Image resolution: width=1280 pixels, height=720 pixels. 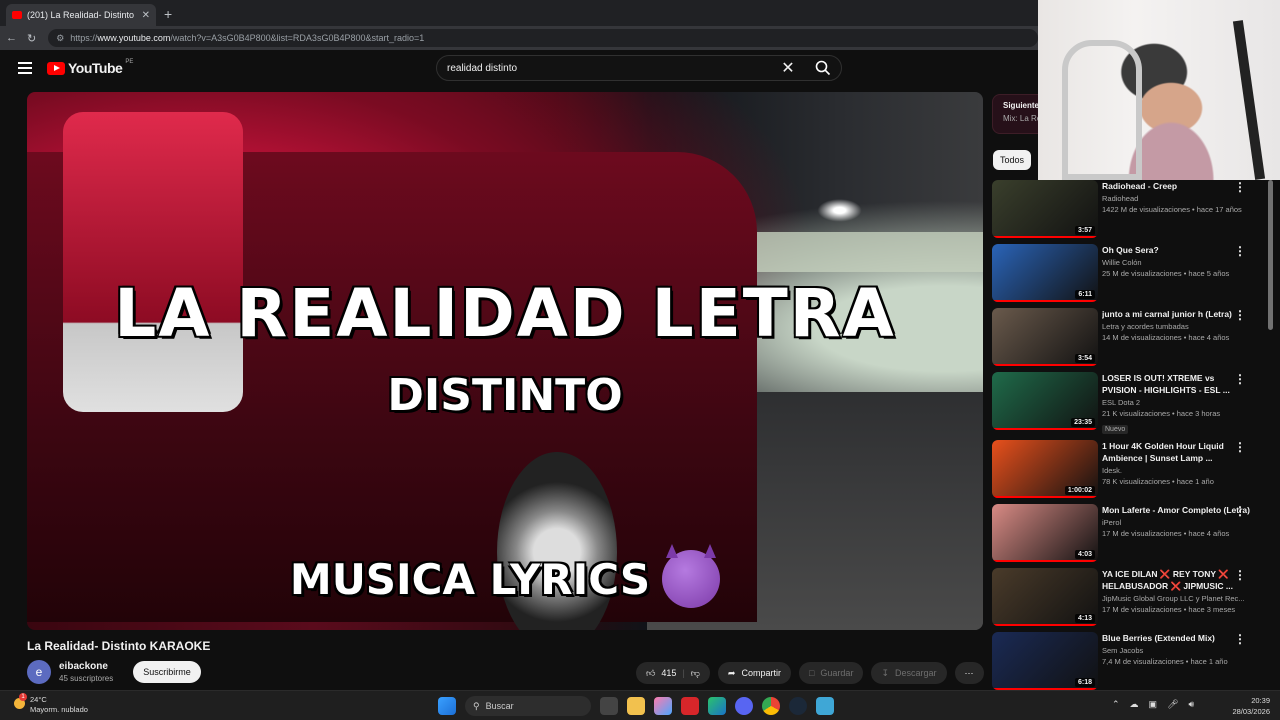 I want to click on menu-icon, so click(x=25, y=68).